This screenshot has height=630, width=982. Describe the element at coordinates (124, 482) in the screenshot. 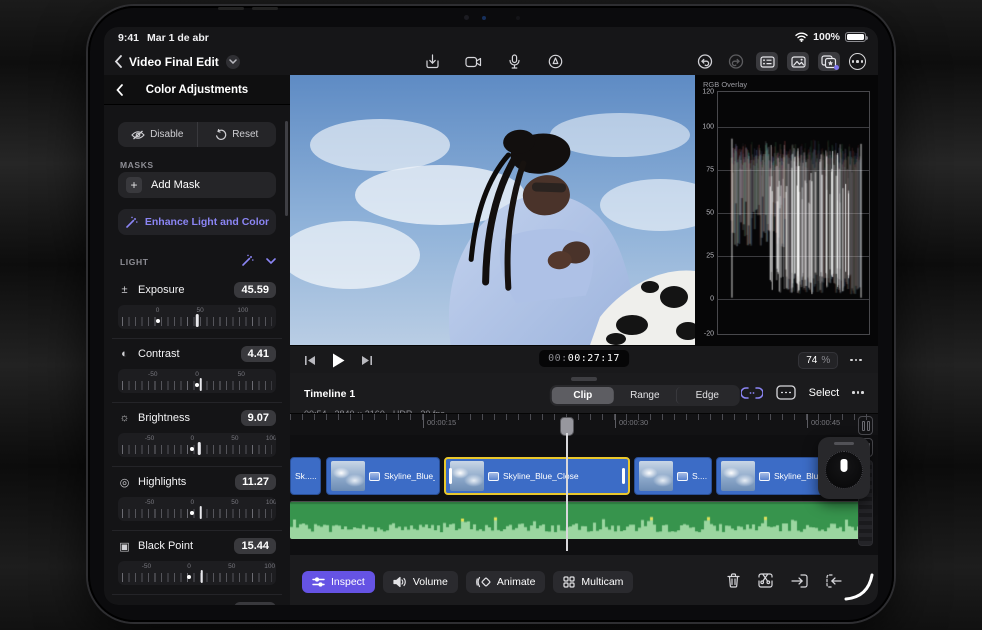

I see `highlights-icon: ◎` at that location.